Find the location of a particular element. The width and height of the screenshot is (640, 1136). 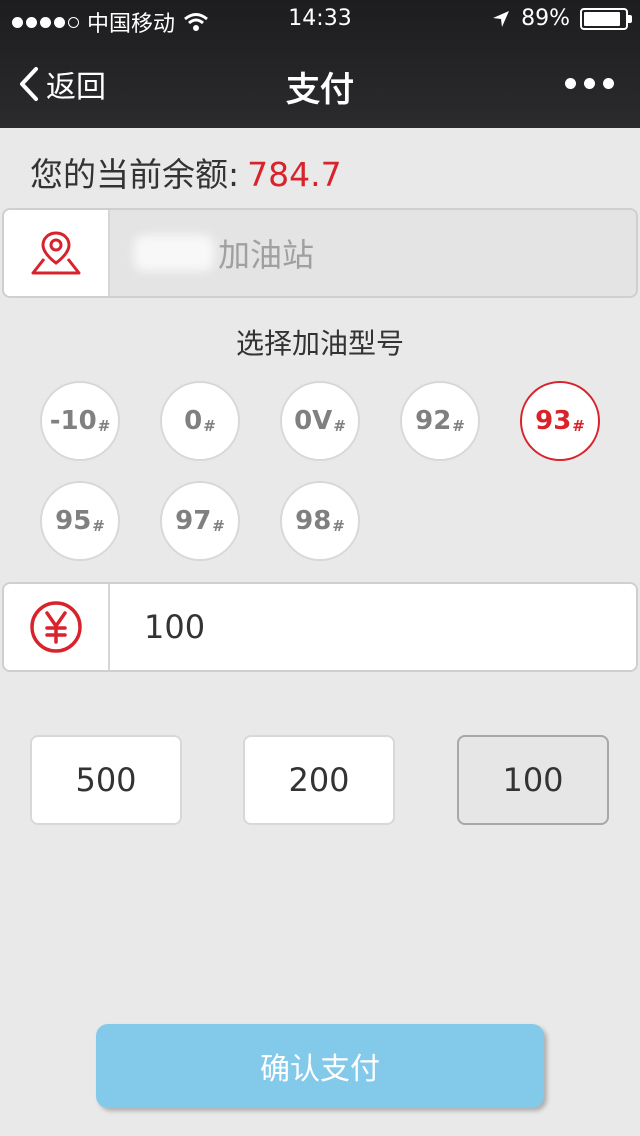

station-name-field: 加油站 is located at coordinates (373, 253).